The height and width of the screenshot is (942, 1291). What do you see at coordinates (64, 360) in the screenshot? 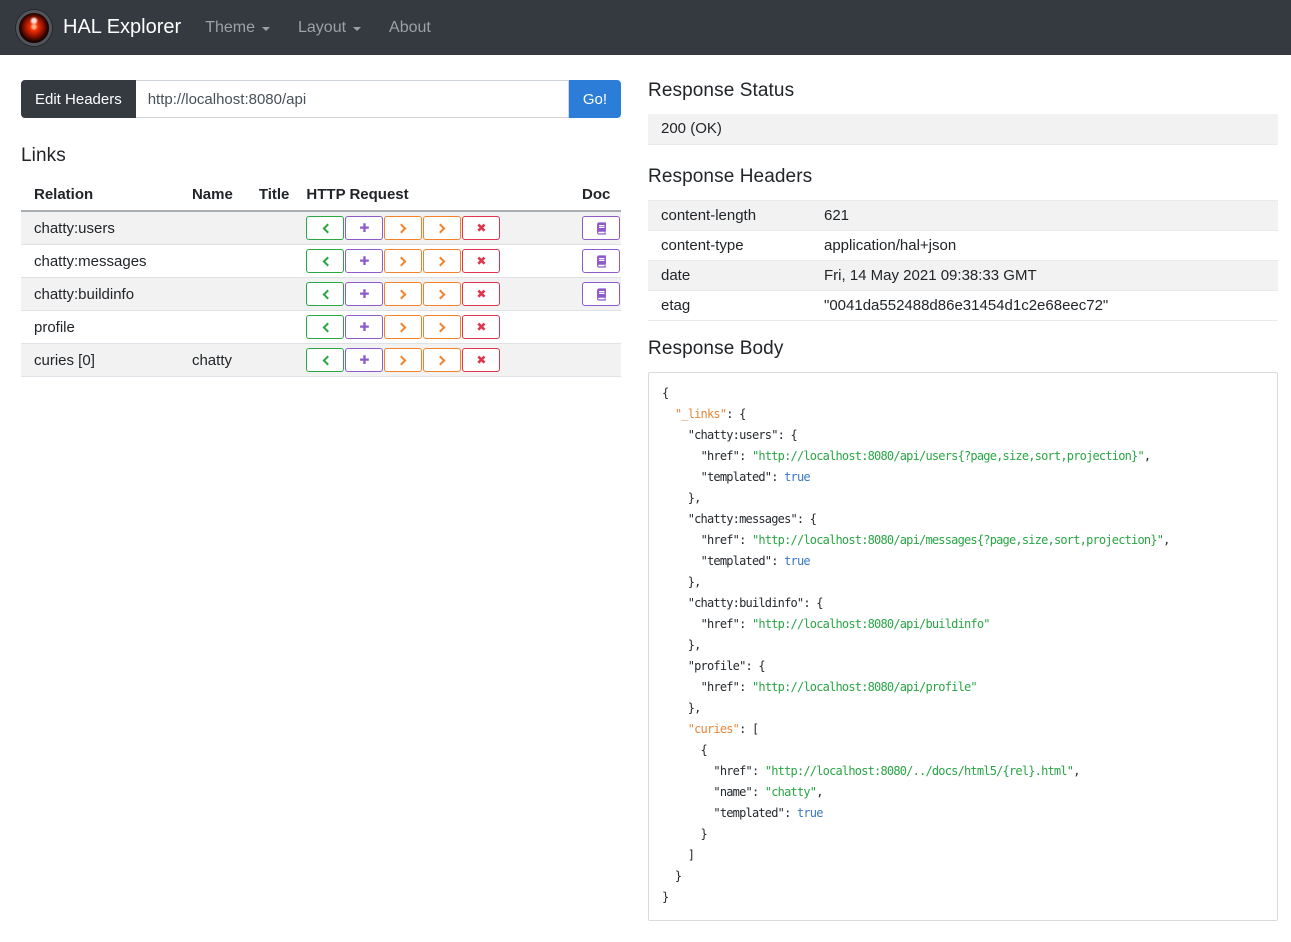
I see `link-relation: curies [0]` at bounding box center [64, 360].